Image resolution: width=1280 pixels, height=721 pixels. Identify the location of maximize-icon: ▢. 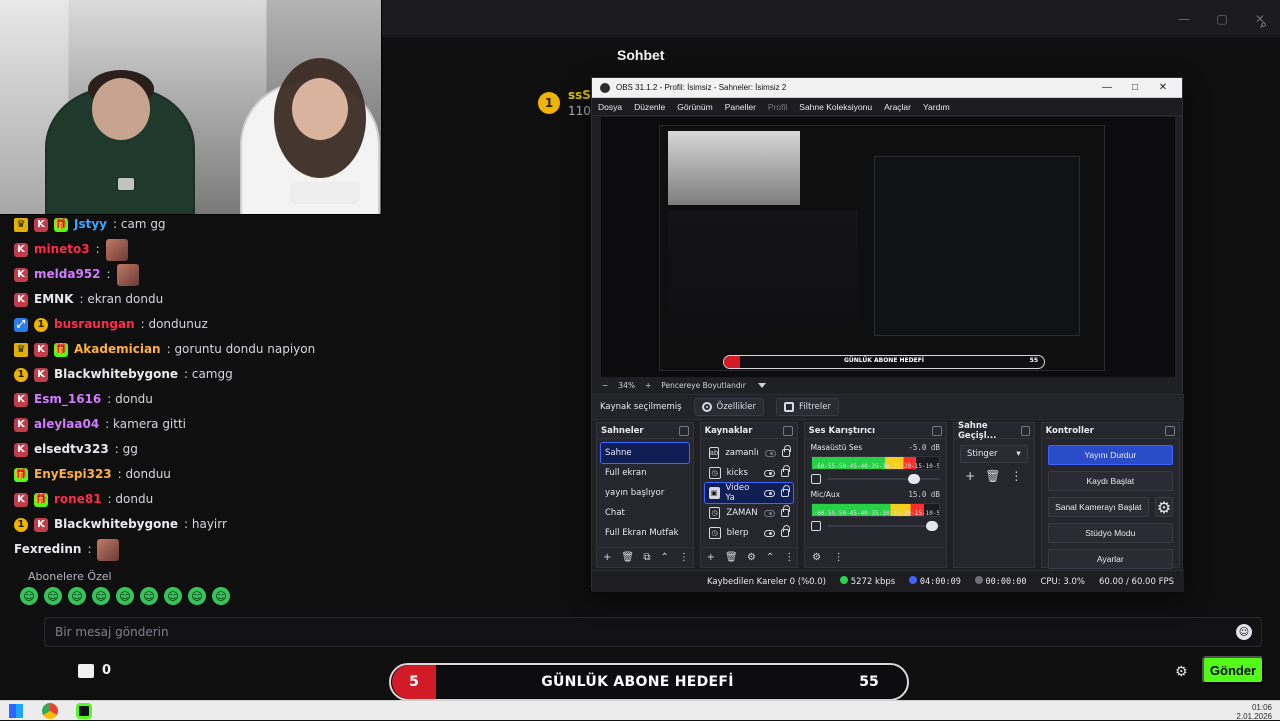
(1222, 19).